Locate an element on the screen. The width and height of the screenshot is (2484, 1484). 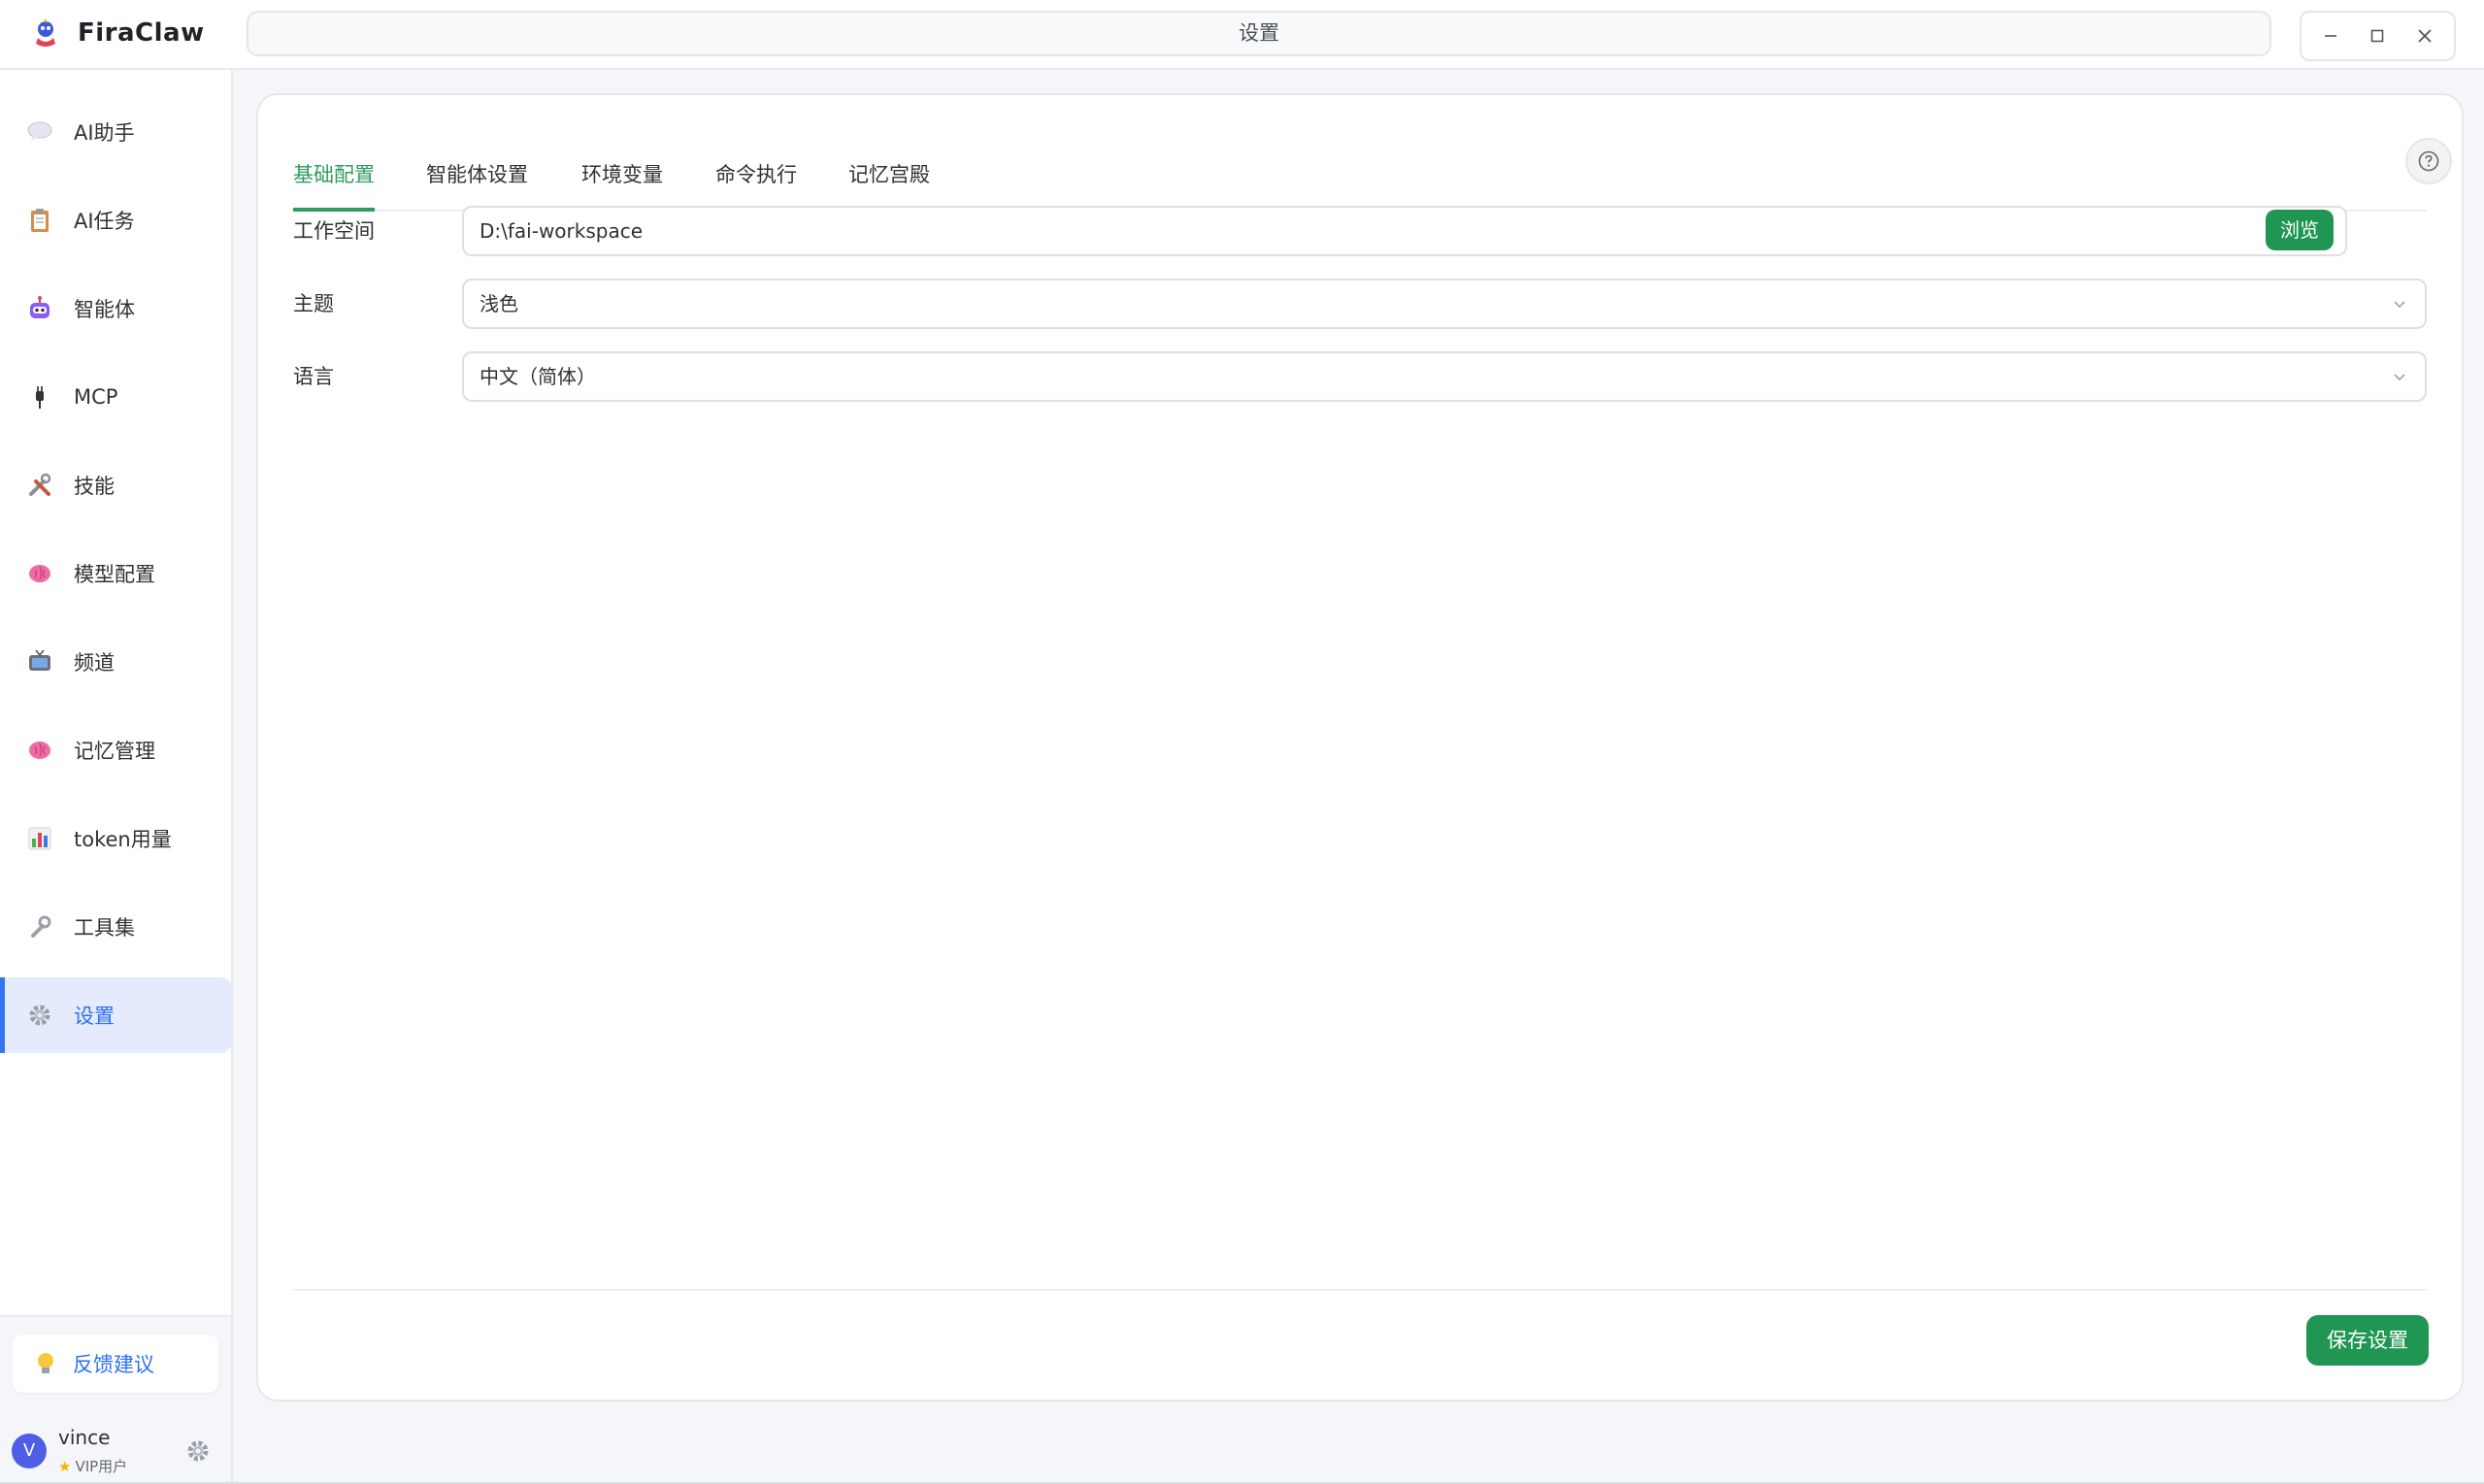
theme-row: 主题 浅色 is located at coordinates (1371, 304).